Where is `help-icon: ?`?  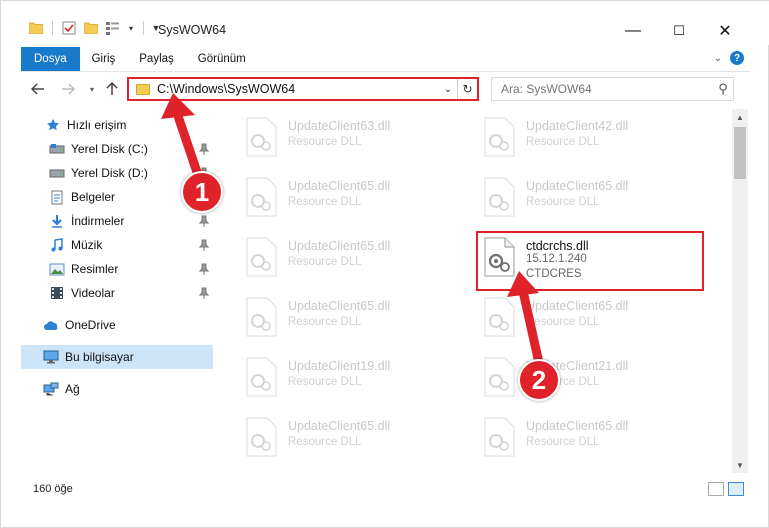
help-icon: ? is located at coordinates (737, 58).